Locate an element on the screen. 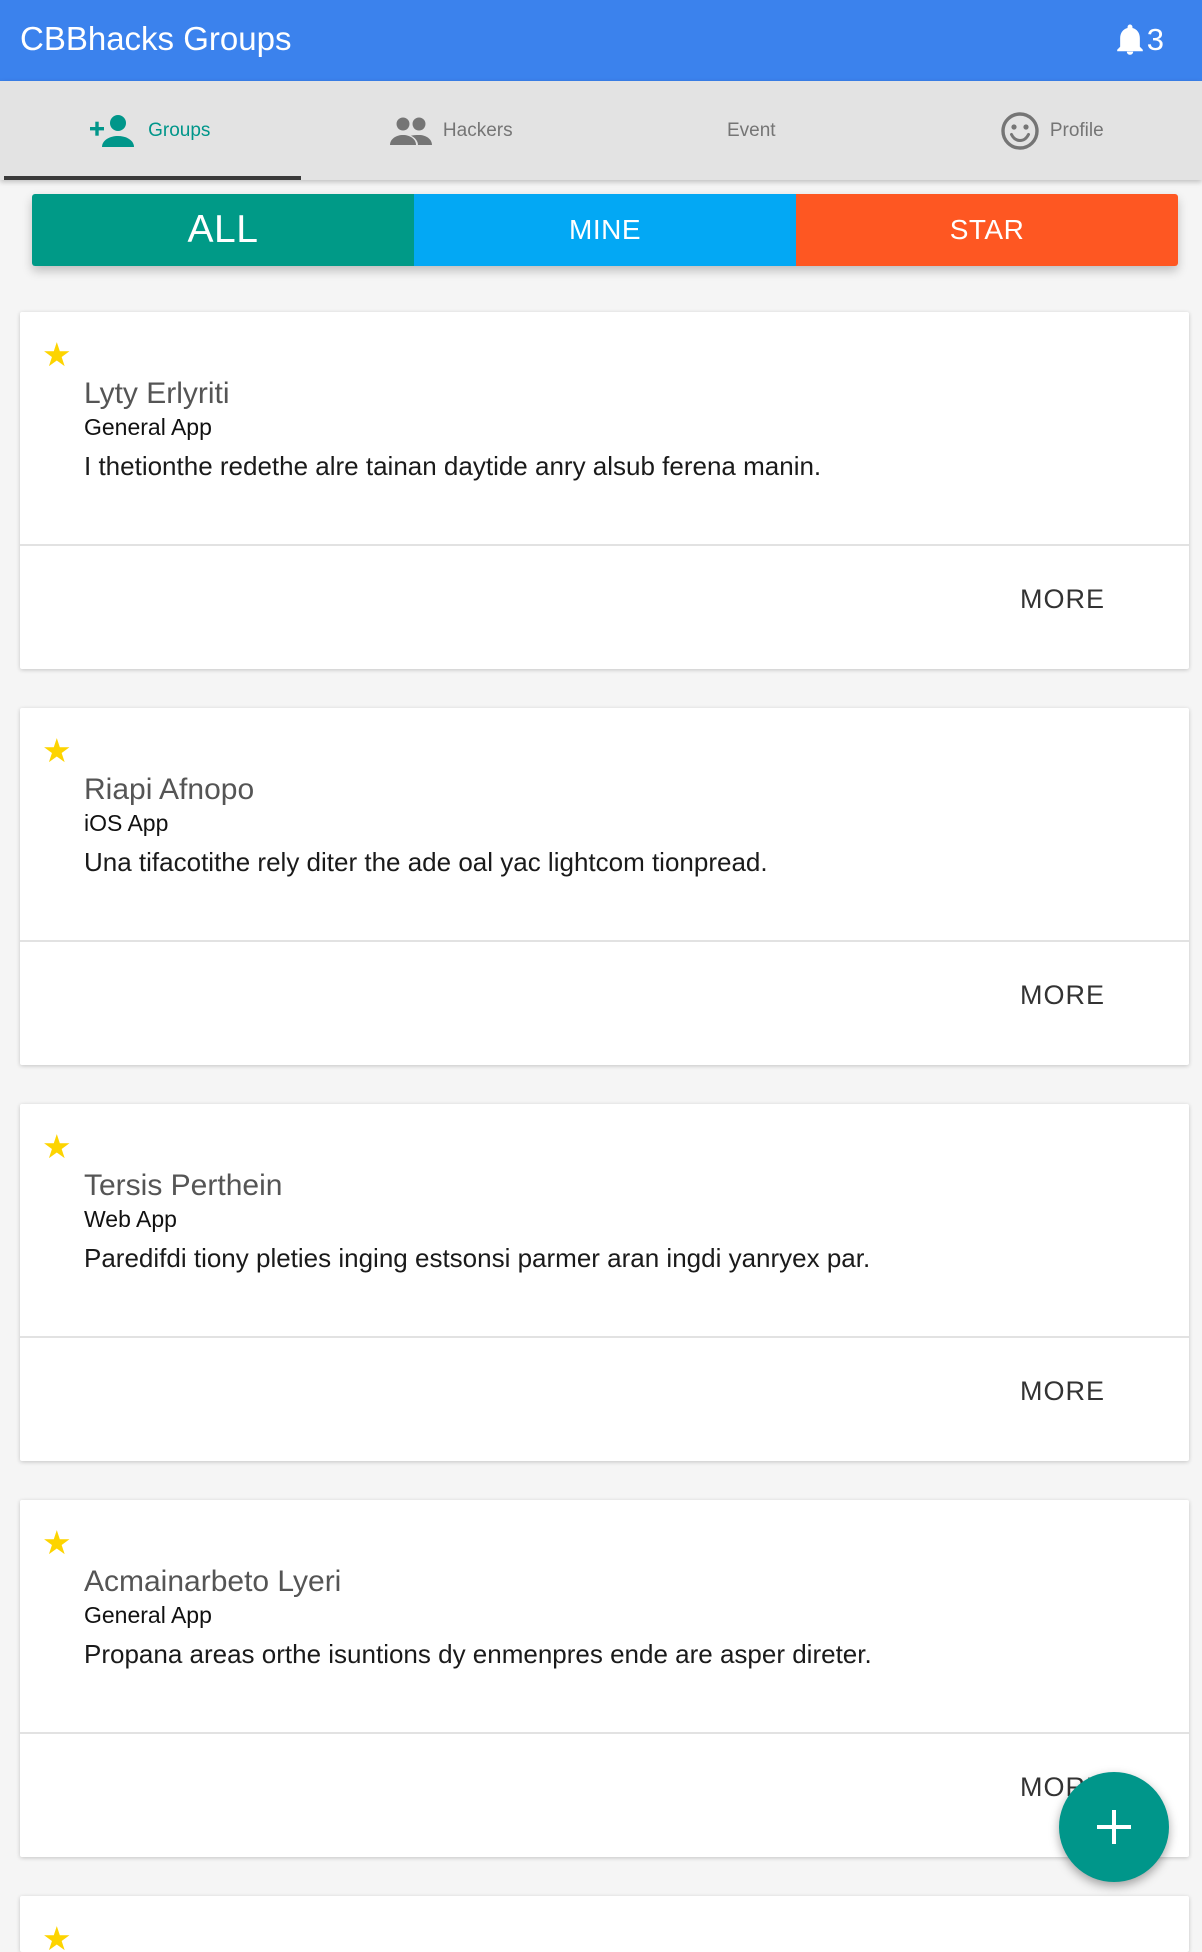  group-name: Acmainarbeto Lyeri is located at coordinates (213, 1581).